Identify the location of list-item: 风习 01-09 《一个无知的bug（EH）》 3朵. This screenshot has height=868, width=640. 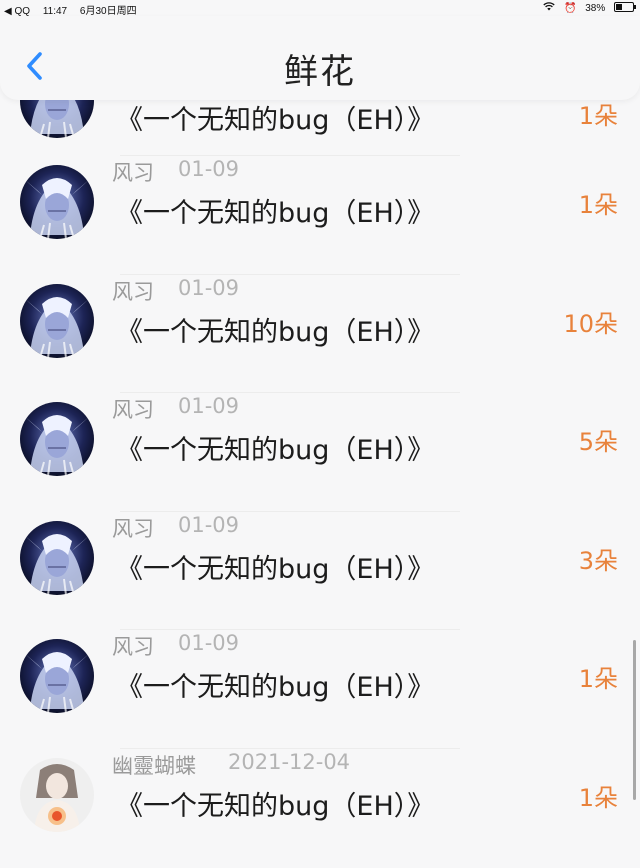
(320, 572).